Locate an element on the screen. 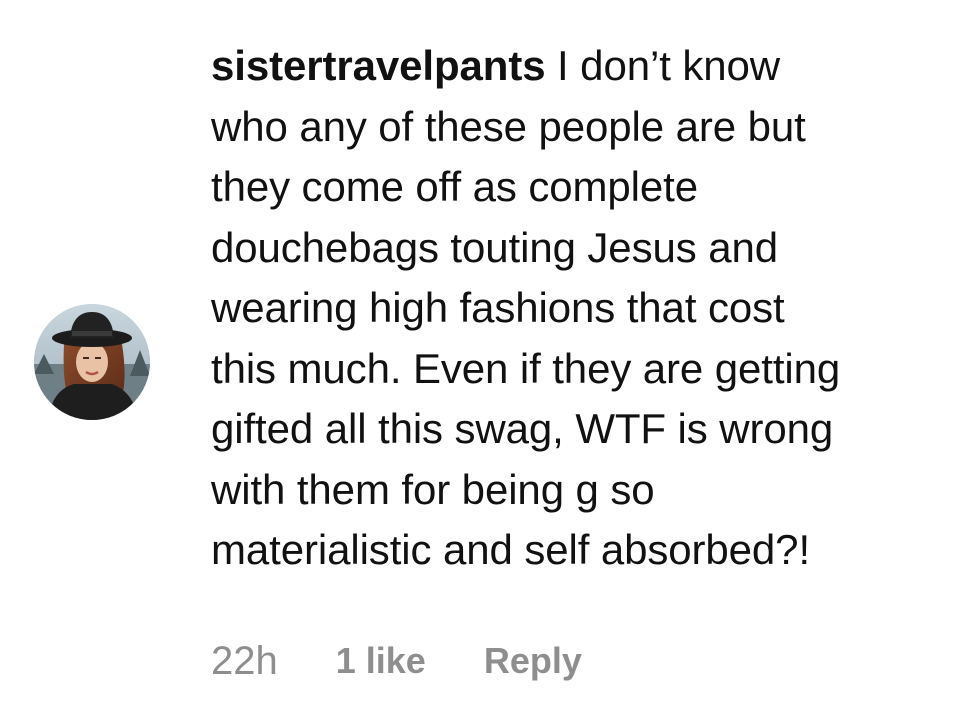 The height and width of the screenshot is (713, 980). comment-line: sistertravelpants I don’t know is located at coordinates (591, 66).